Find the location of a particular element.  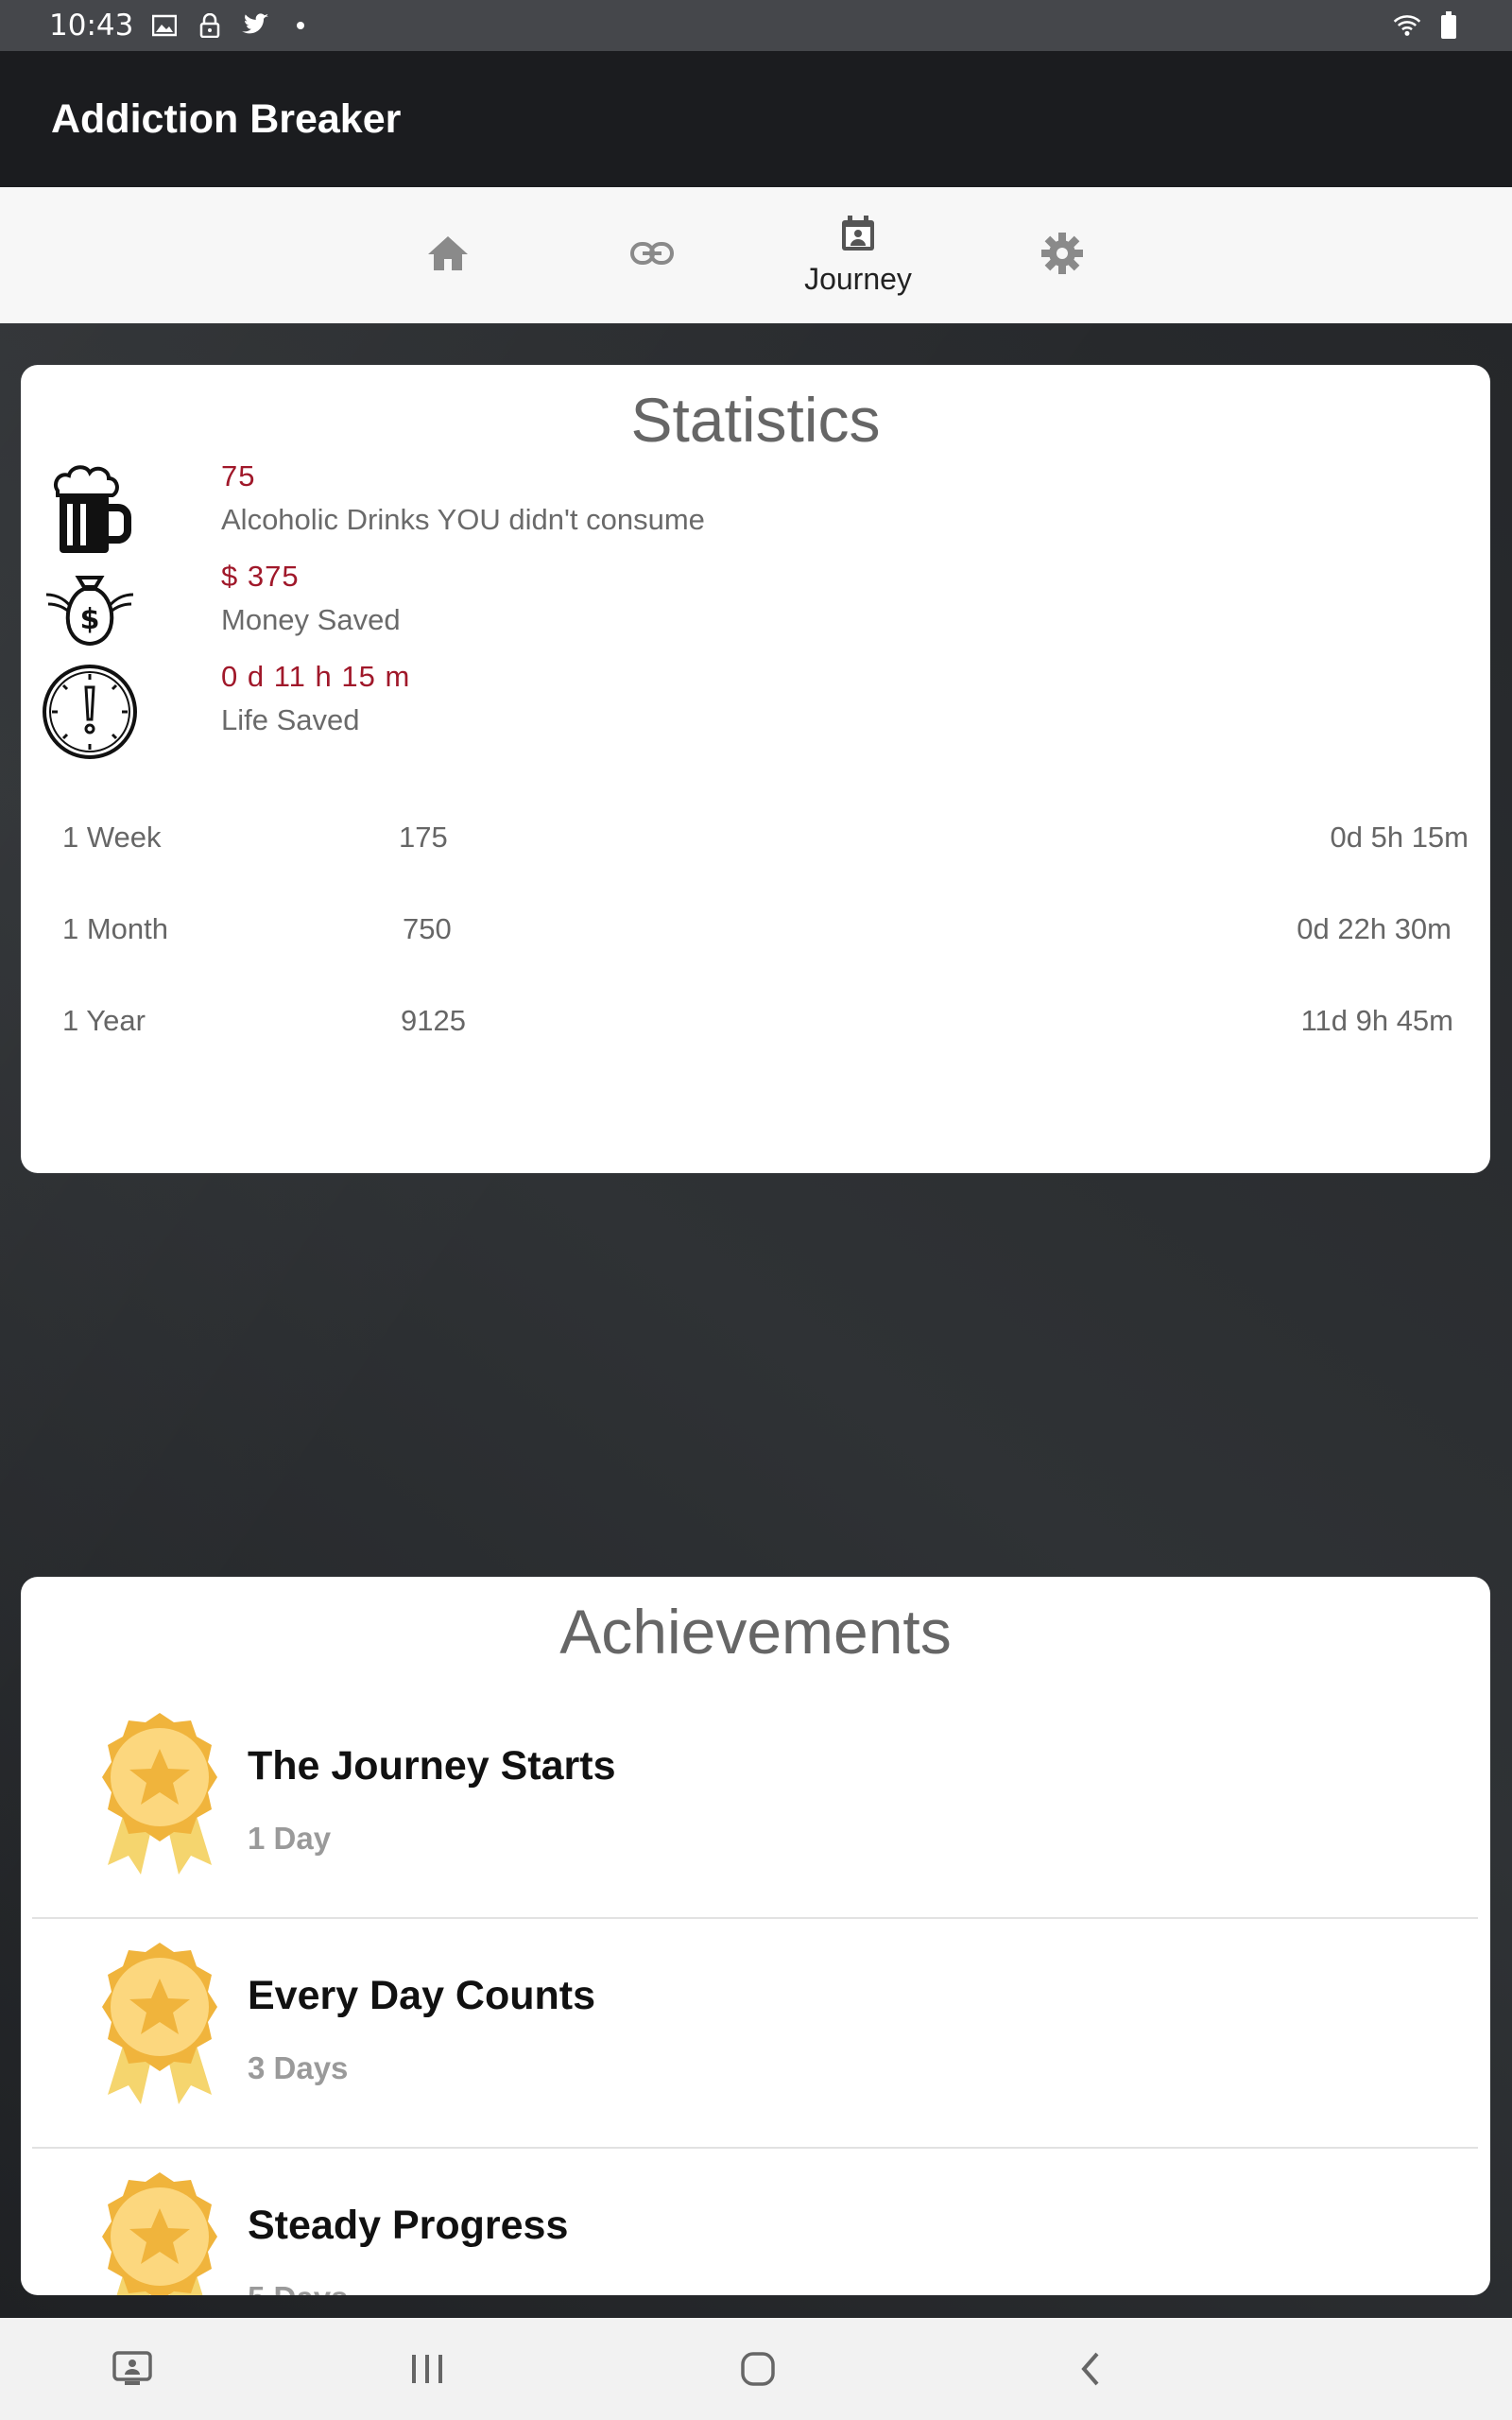

projection-count: 9125 is located at coordinates (433, 1020).